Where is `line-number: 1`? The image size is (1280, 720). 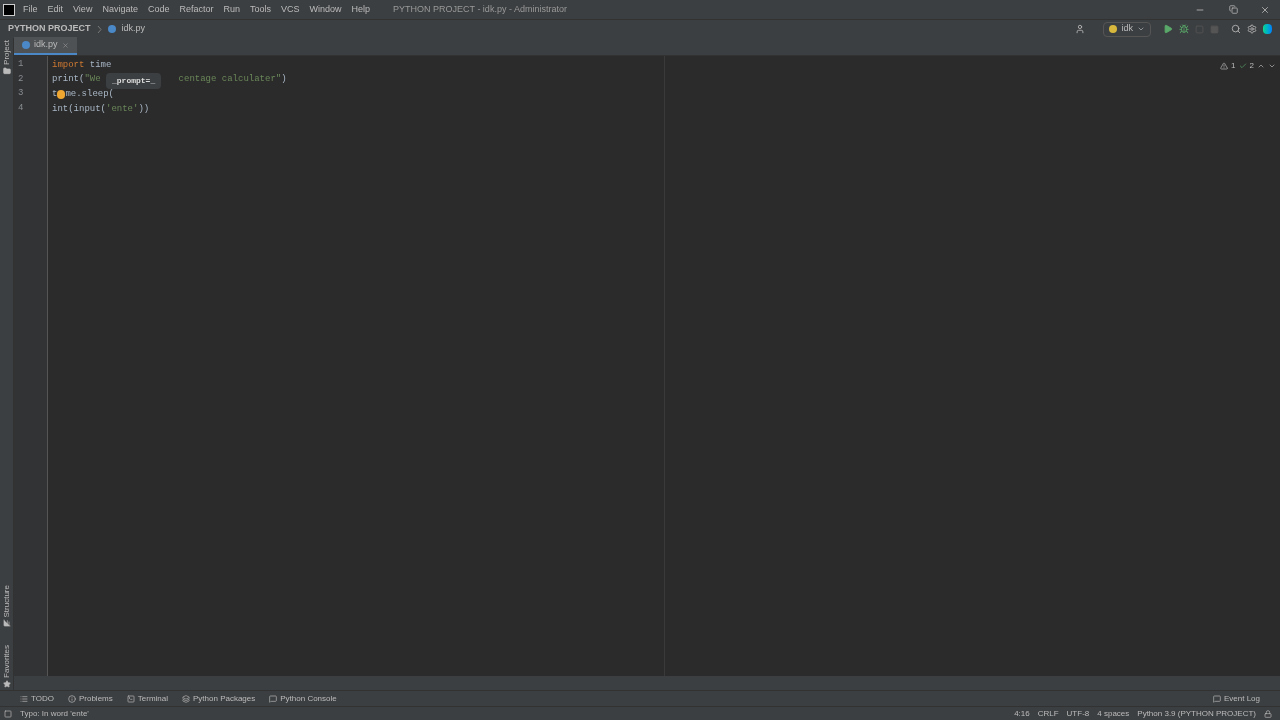
line-number: 1 is located at coordinates (21, 64).